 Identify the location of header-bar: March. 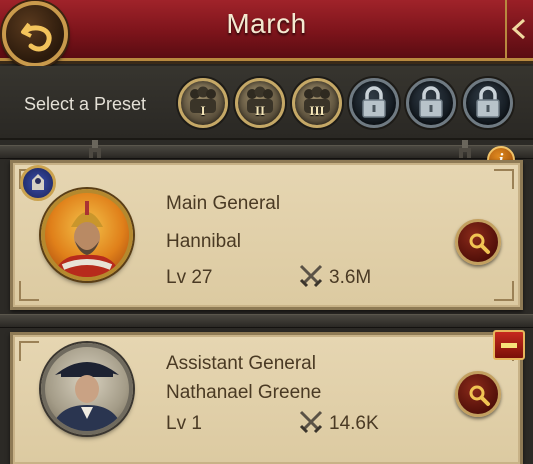
(266, 32).